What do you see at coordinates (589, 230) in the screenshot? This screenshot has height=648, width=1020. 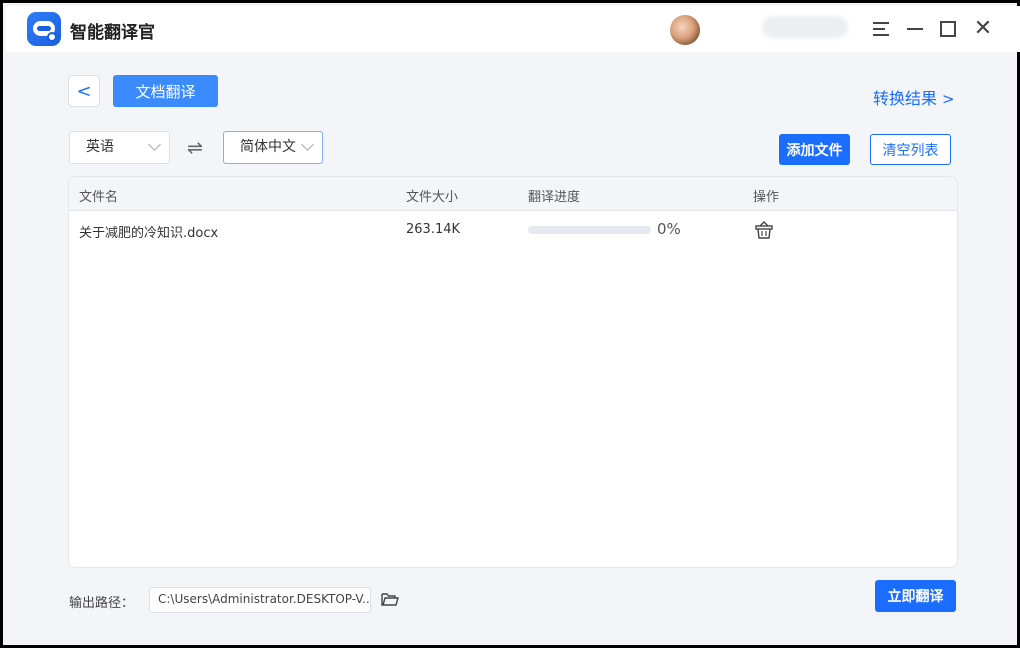 I see `progress-bar` at bounding box center [589, 230].